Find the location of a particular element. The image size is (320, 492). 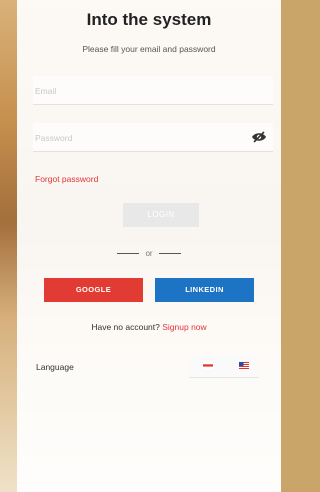

linkedin-button: LINKEDIN is located at coordinates (204, 290).